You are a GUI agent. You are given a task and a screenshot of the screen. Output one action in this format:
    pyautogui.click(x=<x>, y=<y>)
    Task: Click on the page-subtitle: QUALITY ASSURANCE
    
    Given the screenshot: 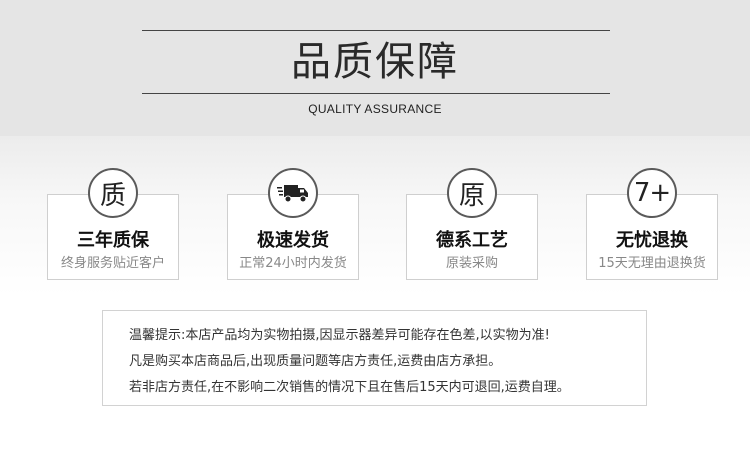 What is the action you would take?
    pyautogui.click(x=375, y=109)
    